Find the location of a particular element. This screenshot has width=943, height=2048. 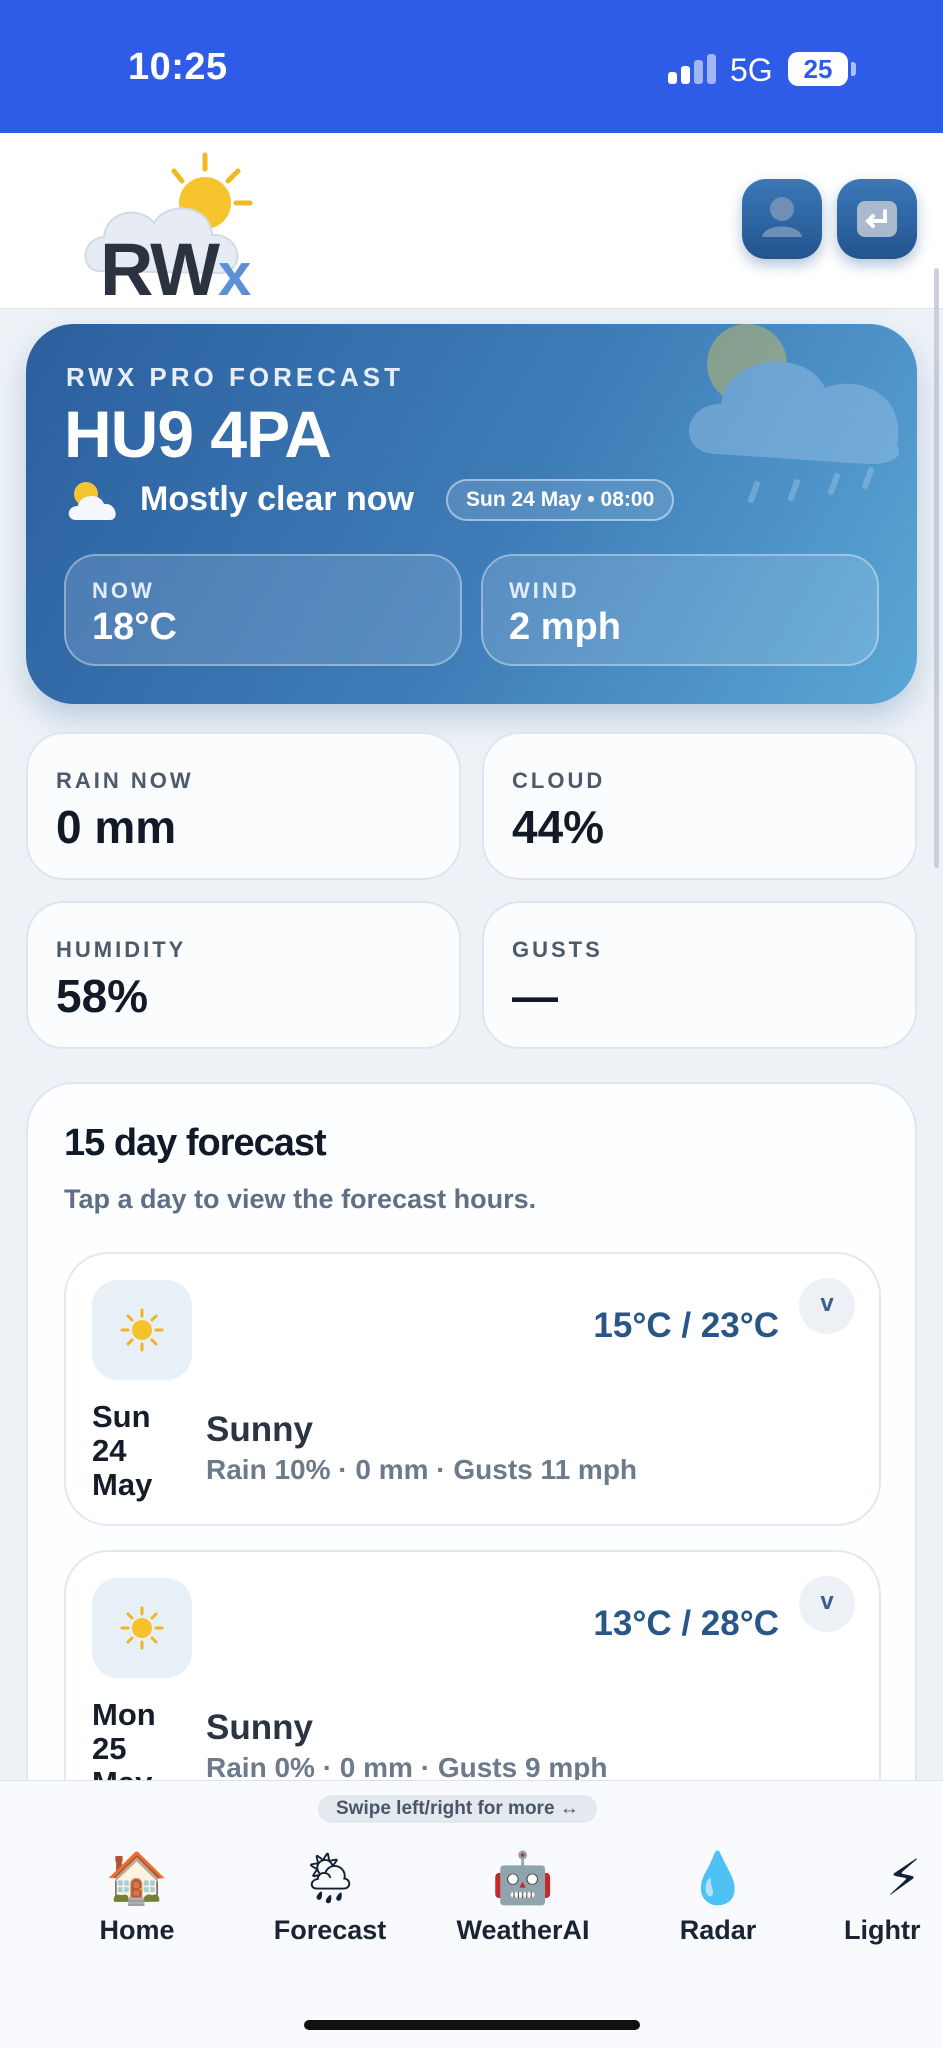

stat-label: HUMIDITY is located at coordinates (121, 949).